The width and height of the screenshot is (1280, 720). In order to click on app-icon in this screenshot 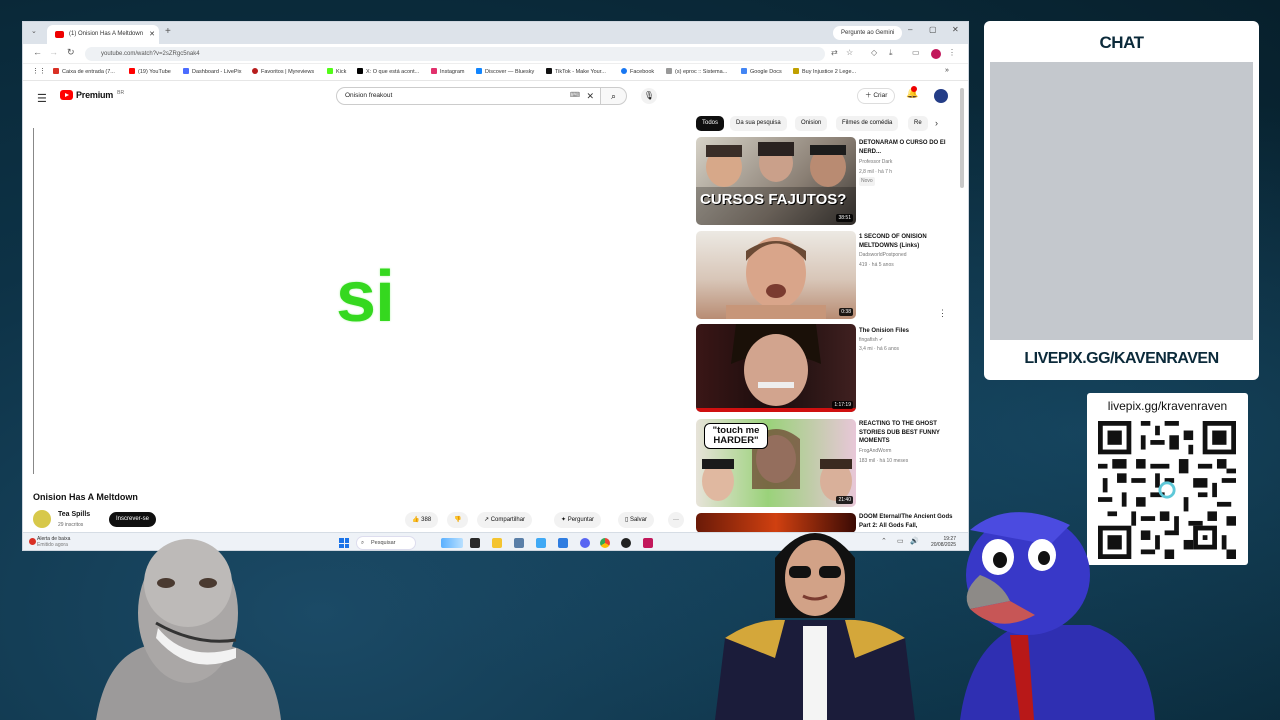, I will do `click(648, 543)`.